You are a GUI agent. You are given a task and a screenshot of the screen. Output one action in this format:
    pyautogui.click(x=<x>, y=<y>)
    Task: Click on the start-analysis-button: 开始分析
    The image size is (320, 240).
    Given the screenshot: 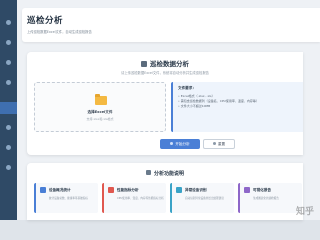 What is the action you would take?
    pyautogui.click(x=180, y=144)
    